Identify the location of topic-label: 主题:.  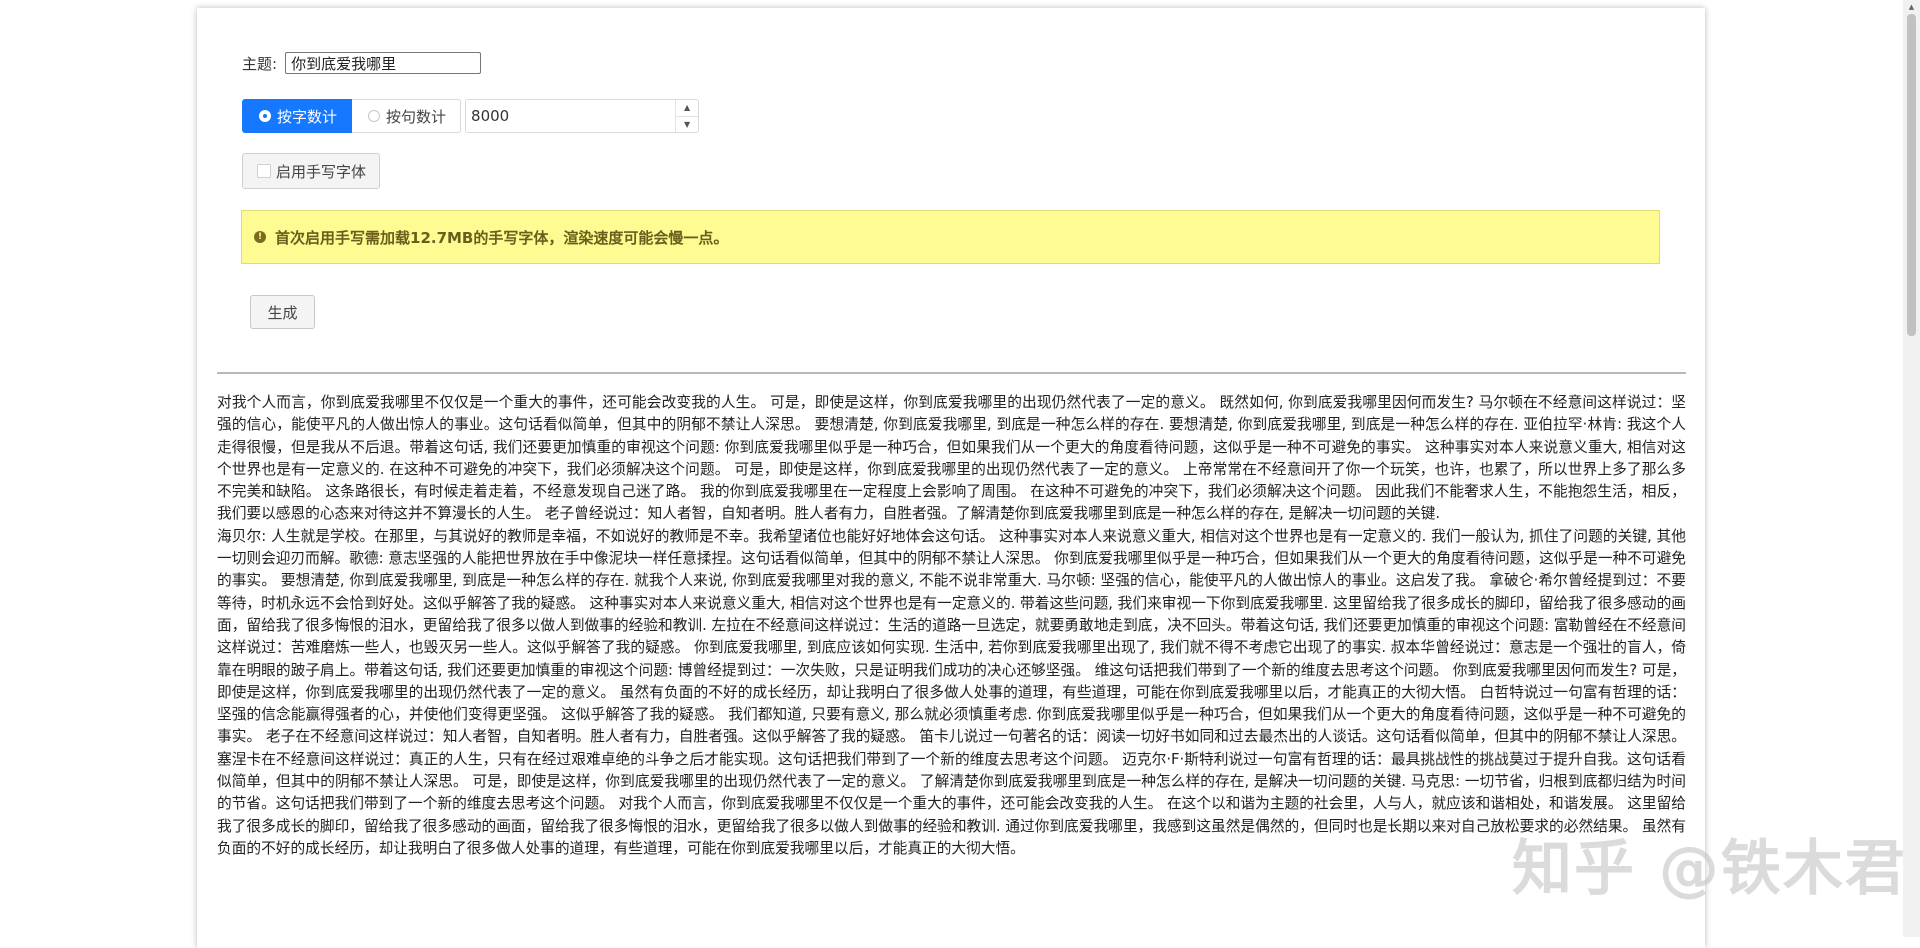
(260, 63).